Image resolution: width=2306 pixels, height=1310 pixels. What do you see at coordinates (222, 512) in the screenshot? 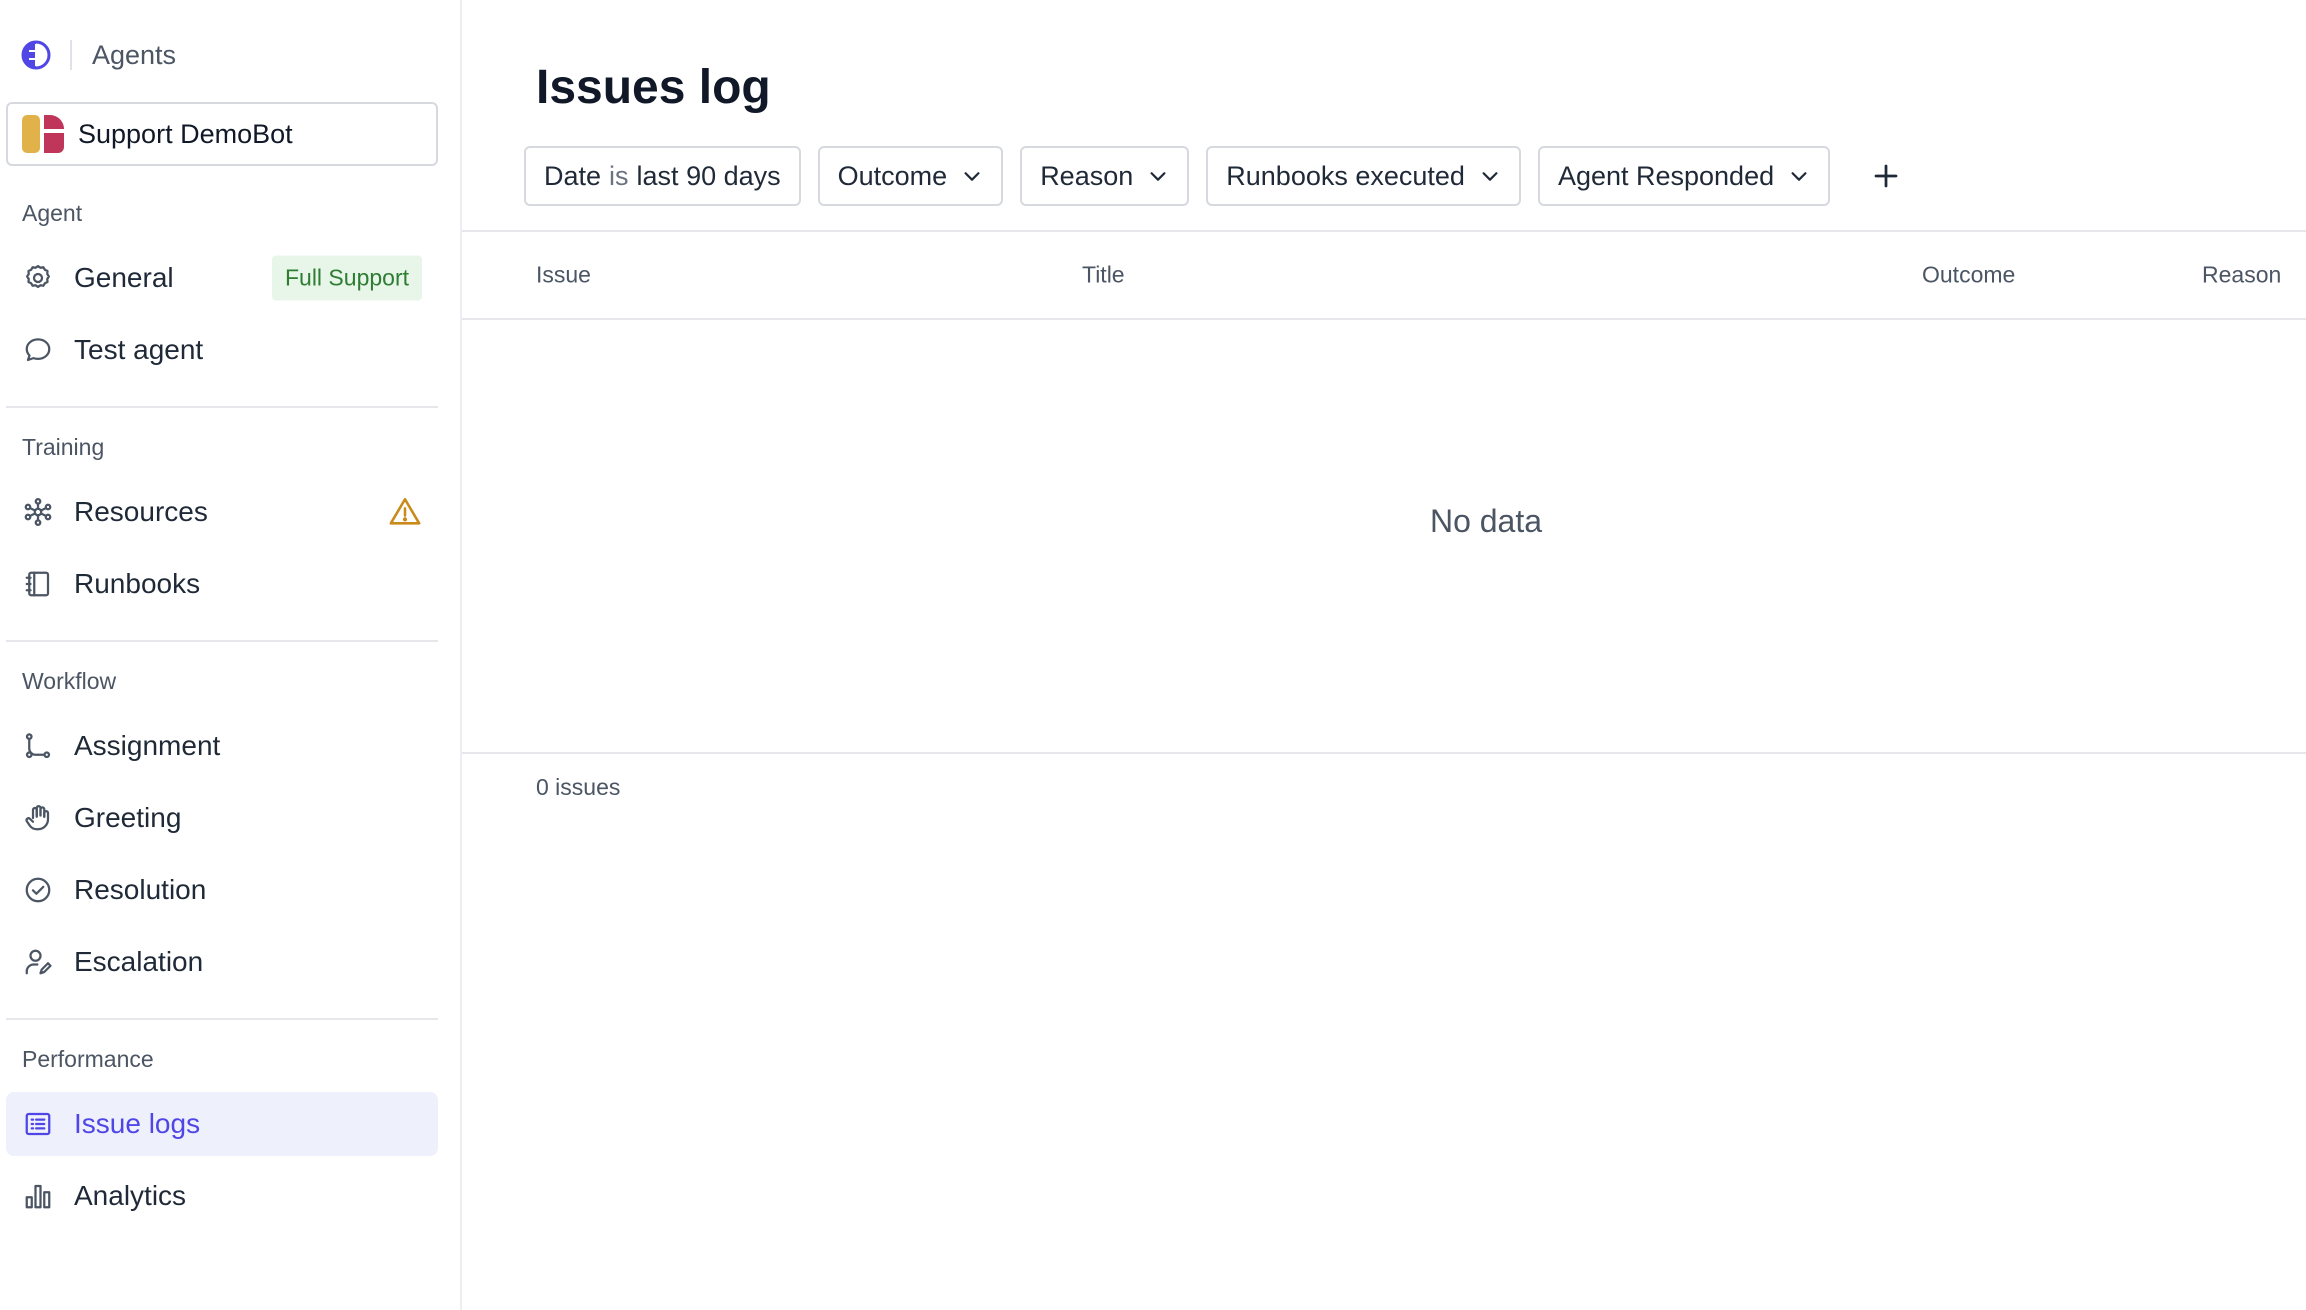
I see `sidebar-item-resources: Resources` at bounding box center [222, 512].